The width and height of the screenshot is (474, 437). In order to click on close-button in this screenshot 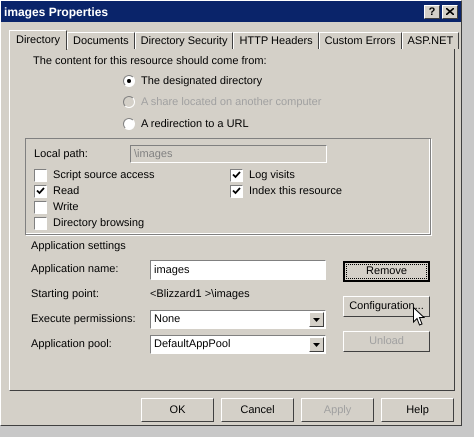, I will do `click(450, 11)`.